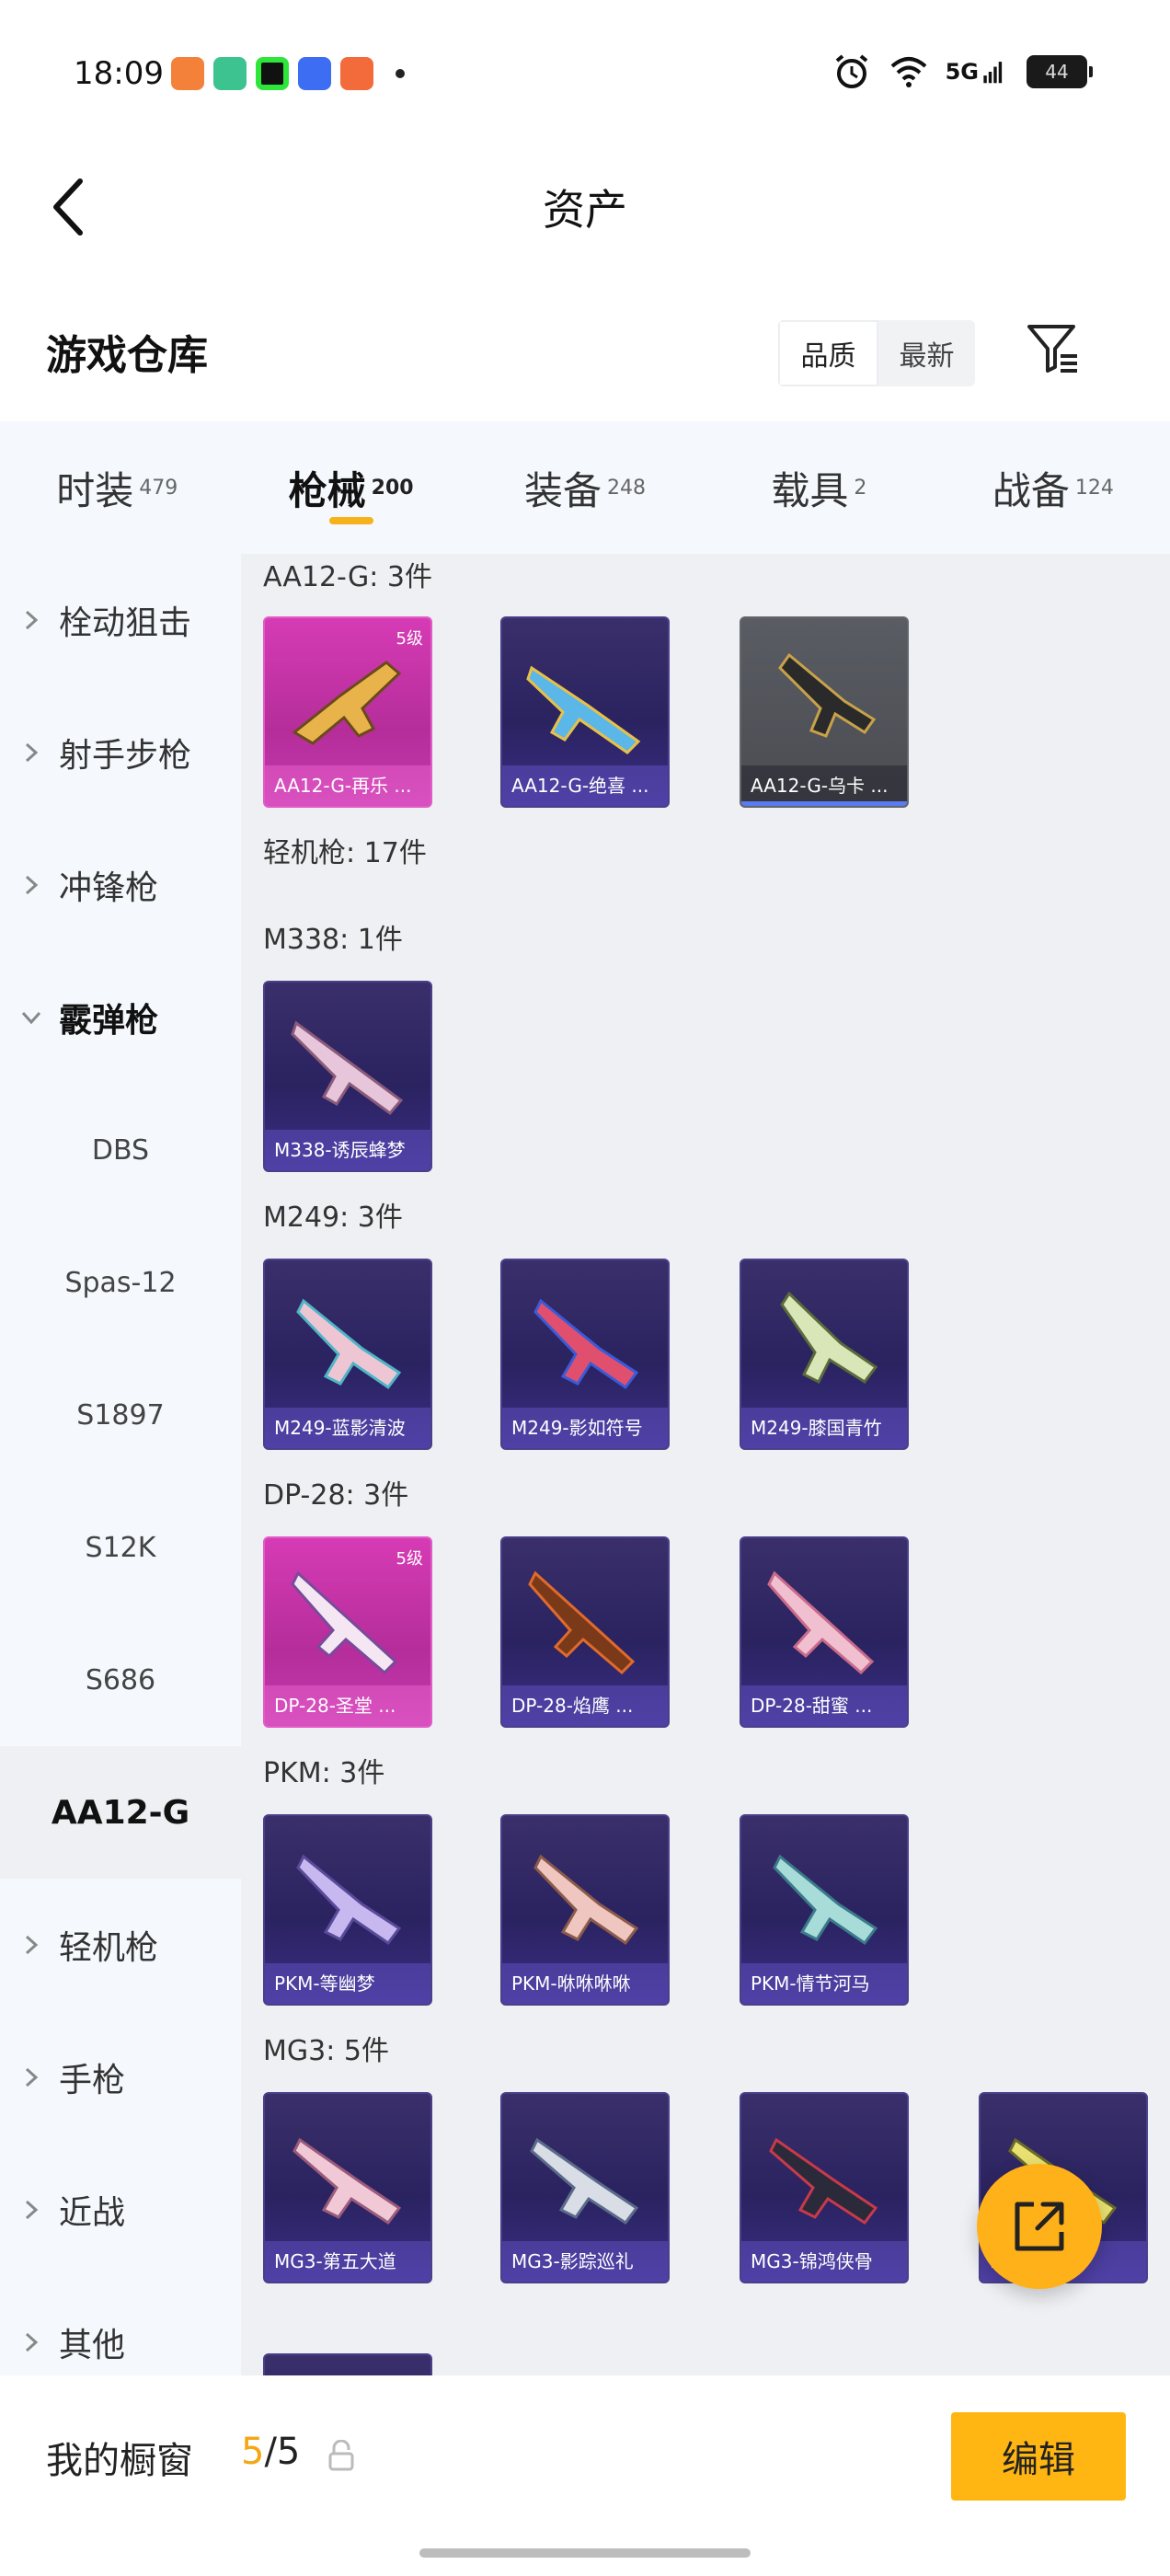  Describe the element at coordinates (326, 2051) in the screenshot. I see `group-label: MG3: 5件` at that location.